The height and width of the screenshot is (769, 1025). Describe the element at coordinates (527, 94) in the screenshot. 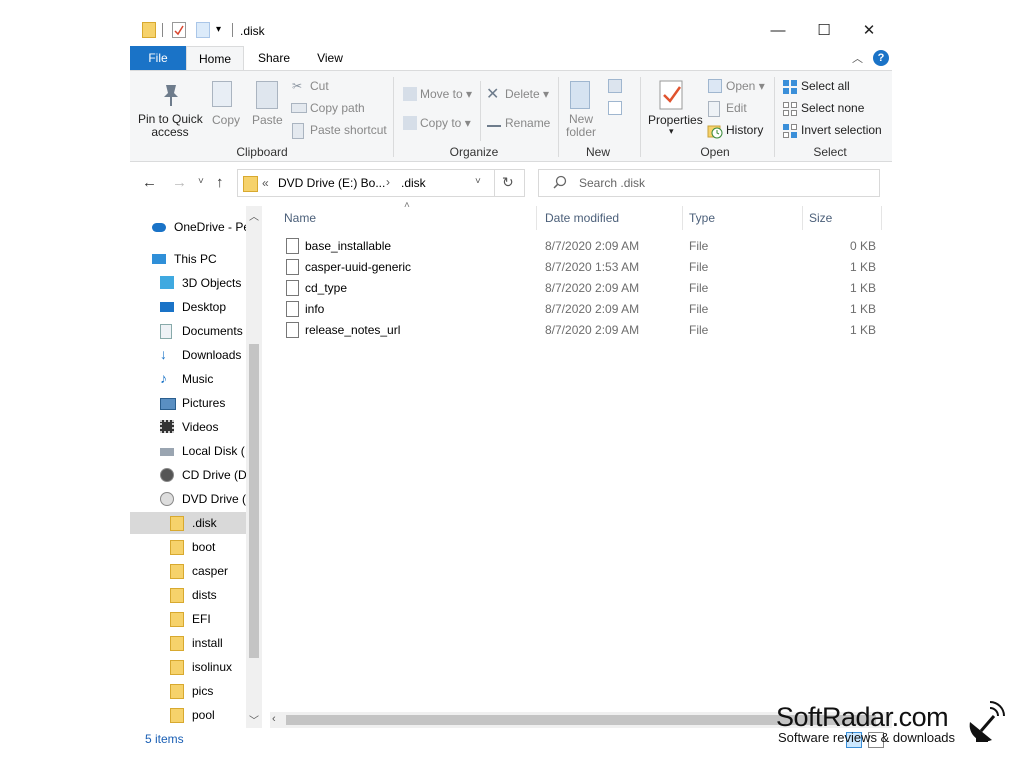

I see `delete-button: Delete ▾` at that location.